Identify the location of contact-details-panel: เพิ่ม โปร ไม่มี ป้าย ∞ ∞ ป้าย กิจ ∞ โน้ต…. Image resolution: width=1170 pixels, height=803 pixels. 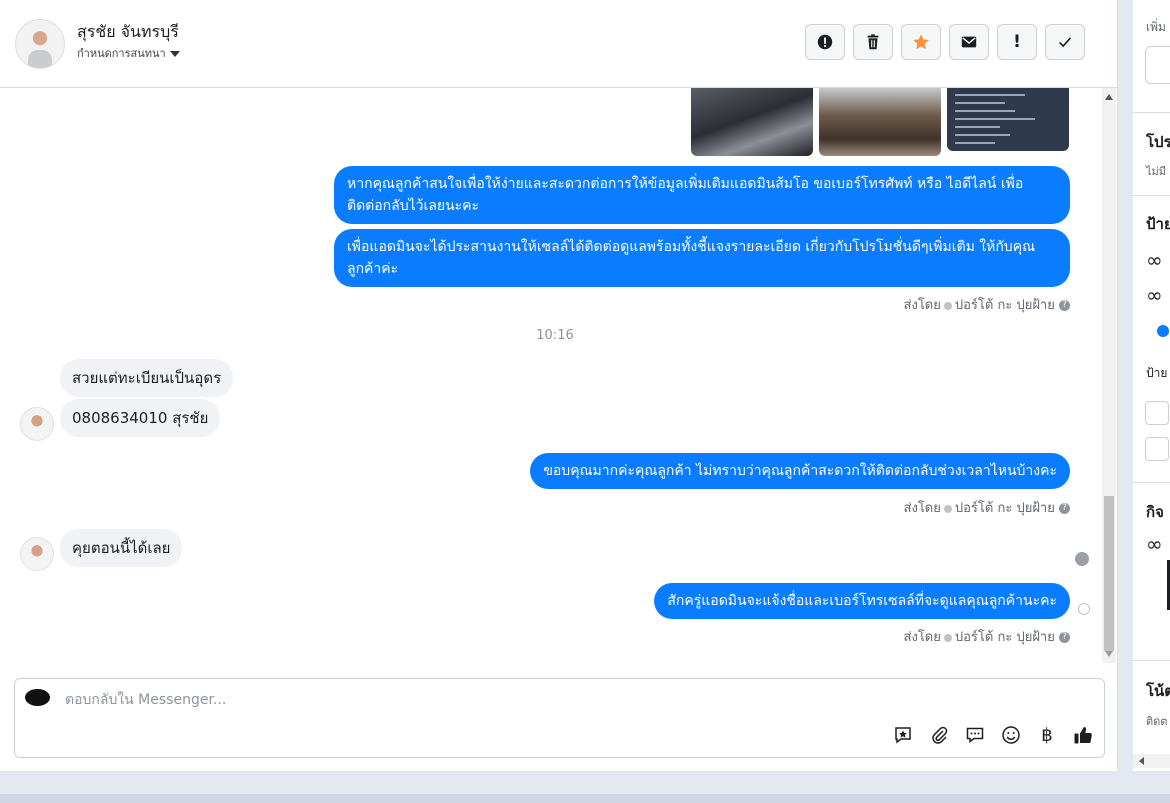
(1151, 385).